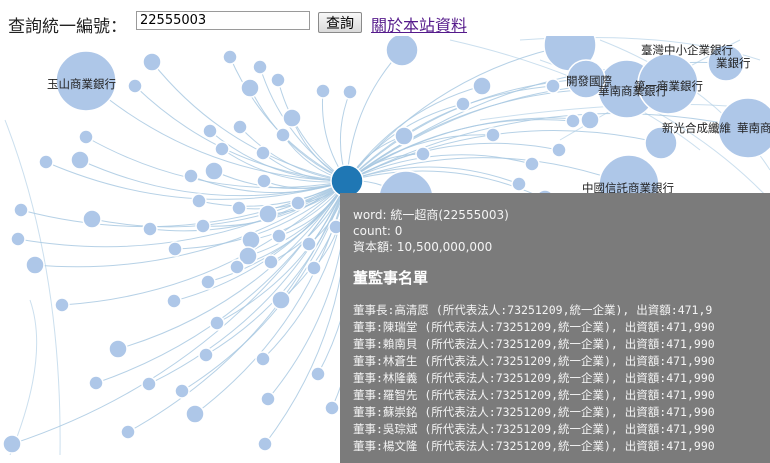 The image size is (770, 463). I want to click on node-label: 業銀行, so click(733, 63).